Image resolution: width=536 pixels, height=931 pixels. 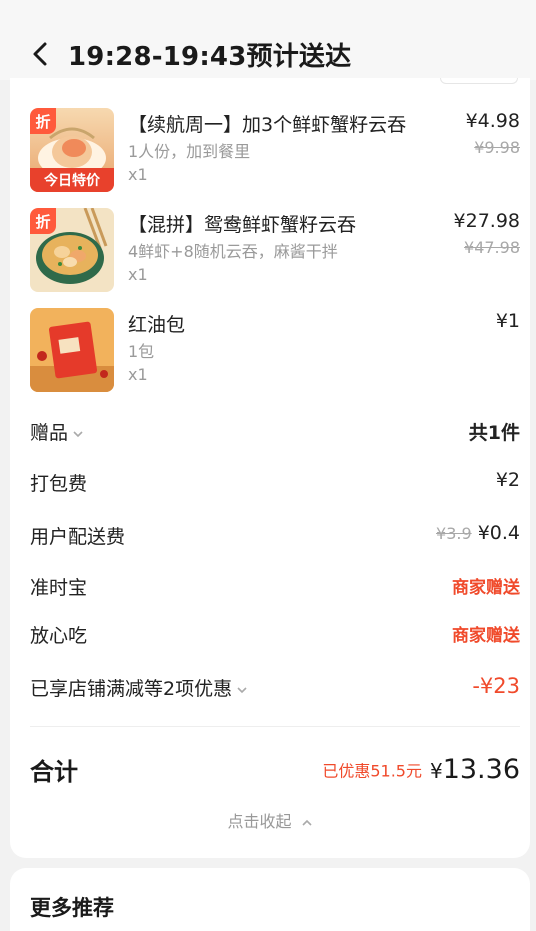 What do you see at coordinates (486, 636) in the screenshot?
I see `food-safety-value: 商家赠送` at bounding box center [486, 636].